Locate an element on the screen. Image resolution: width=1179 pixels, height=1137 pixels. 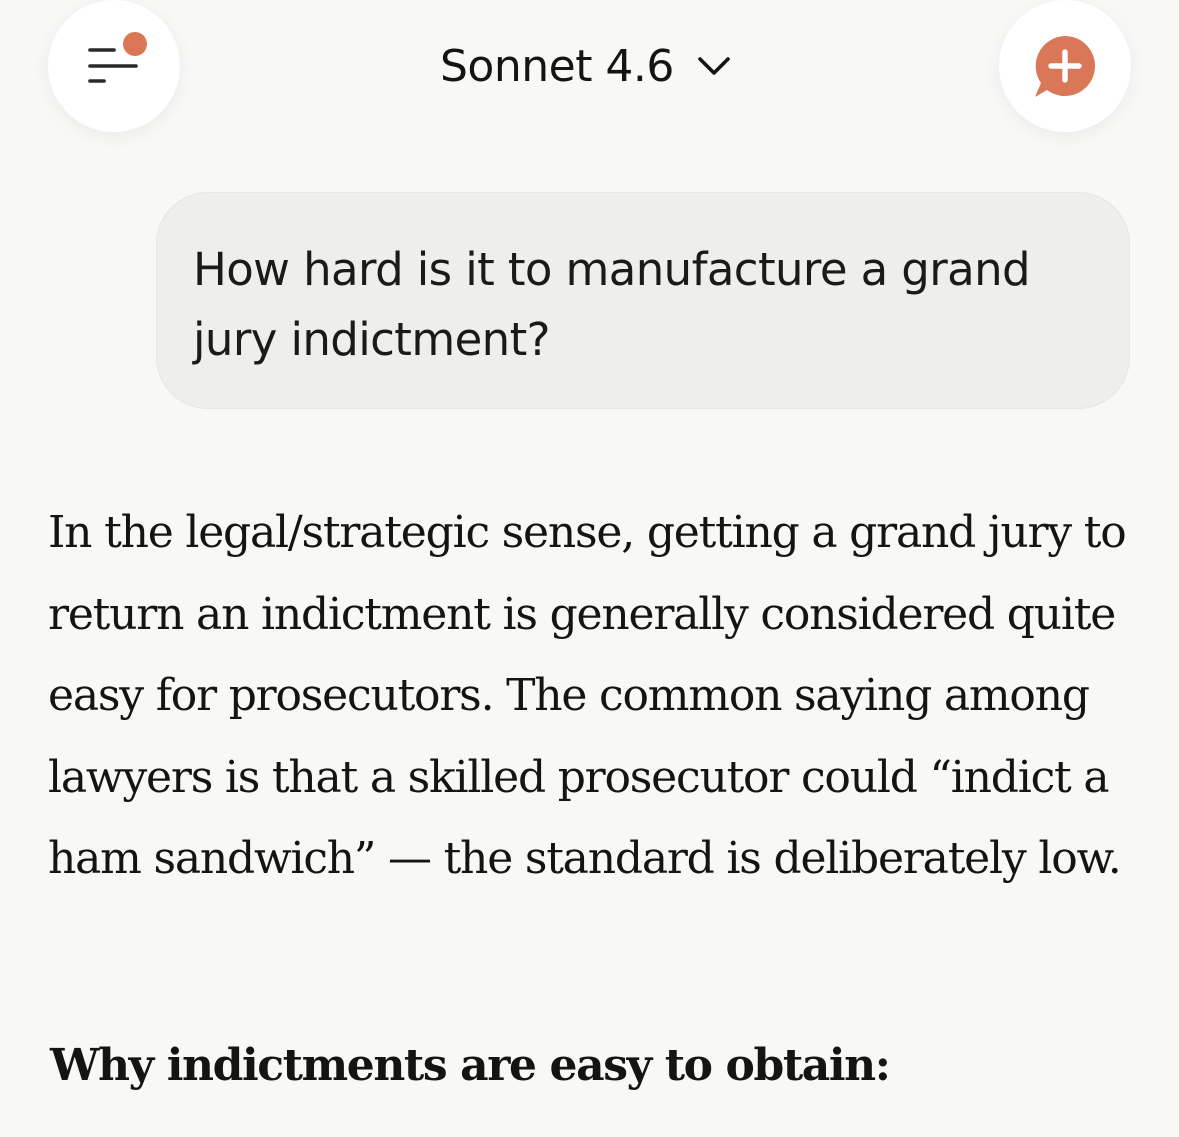
assistant-section-heading: Why indictments are easy to obtain: is located at coordinates (470, 1065).